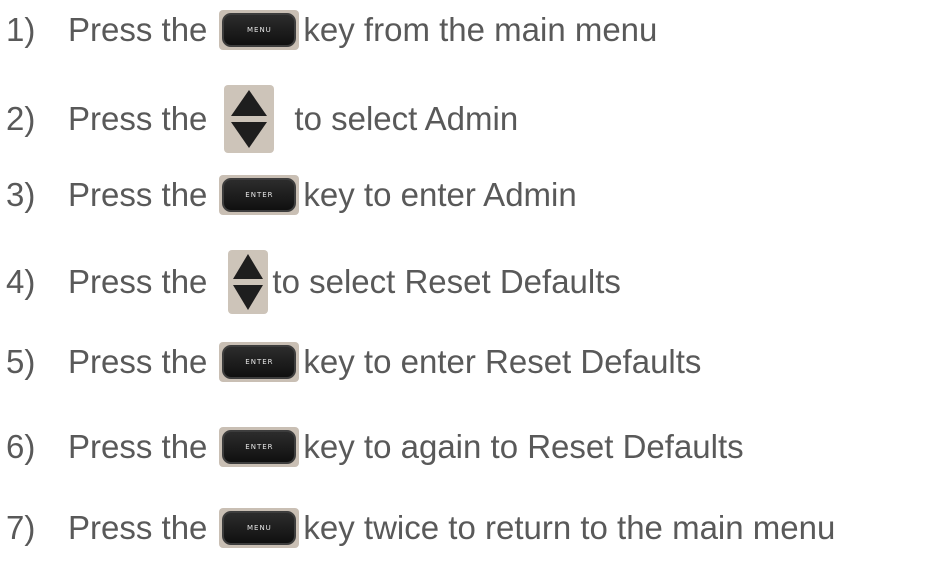  I want to click on step-text: to select Admin, so click(406, 118).